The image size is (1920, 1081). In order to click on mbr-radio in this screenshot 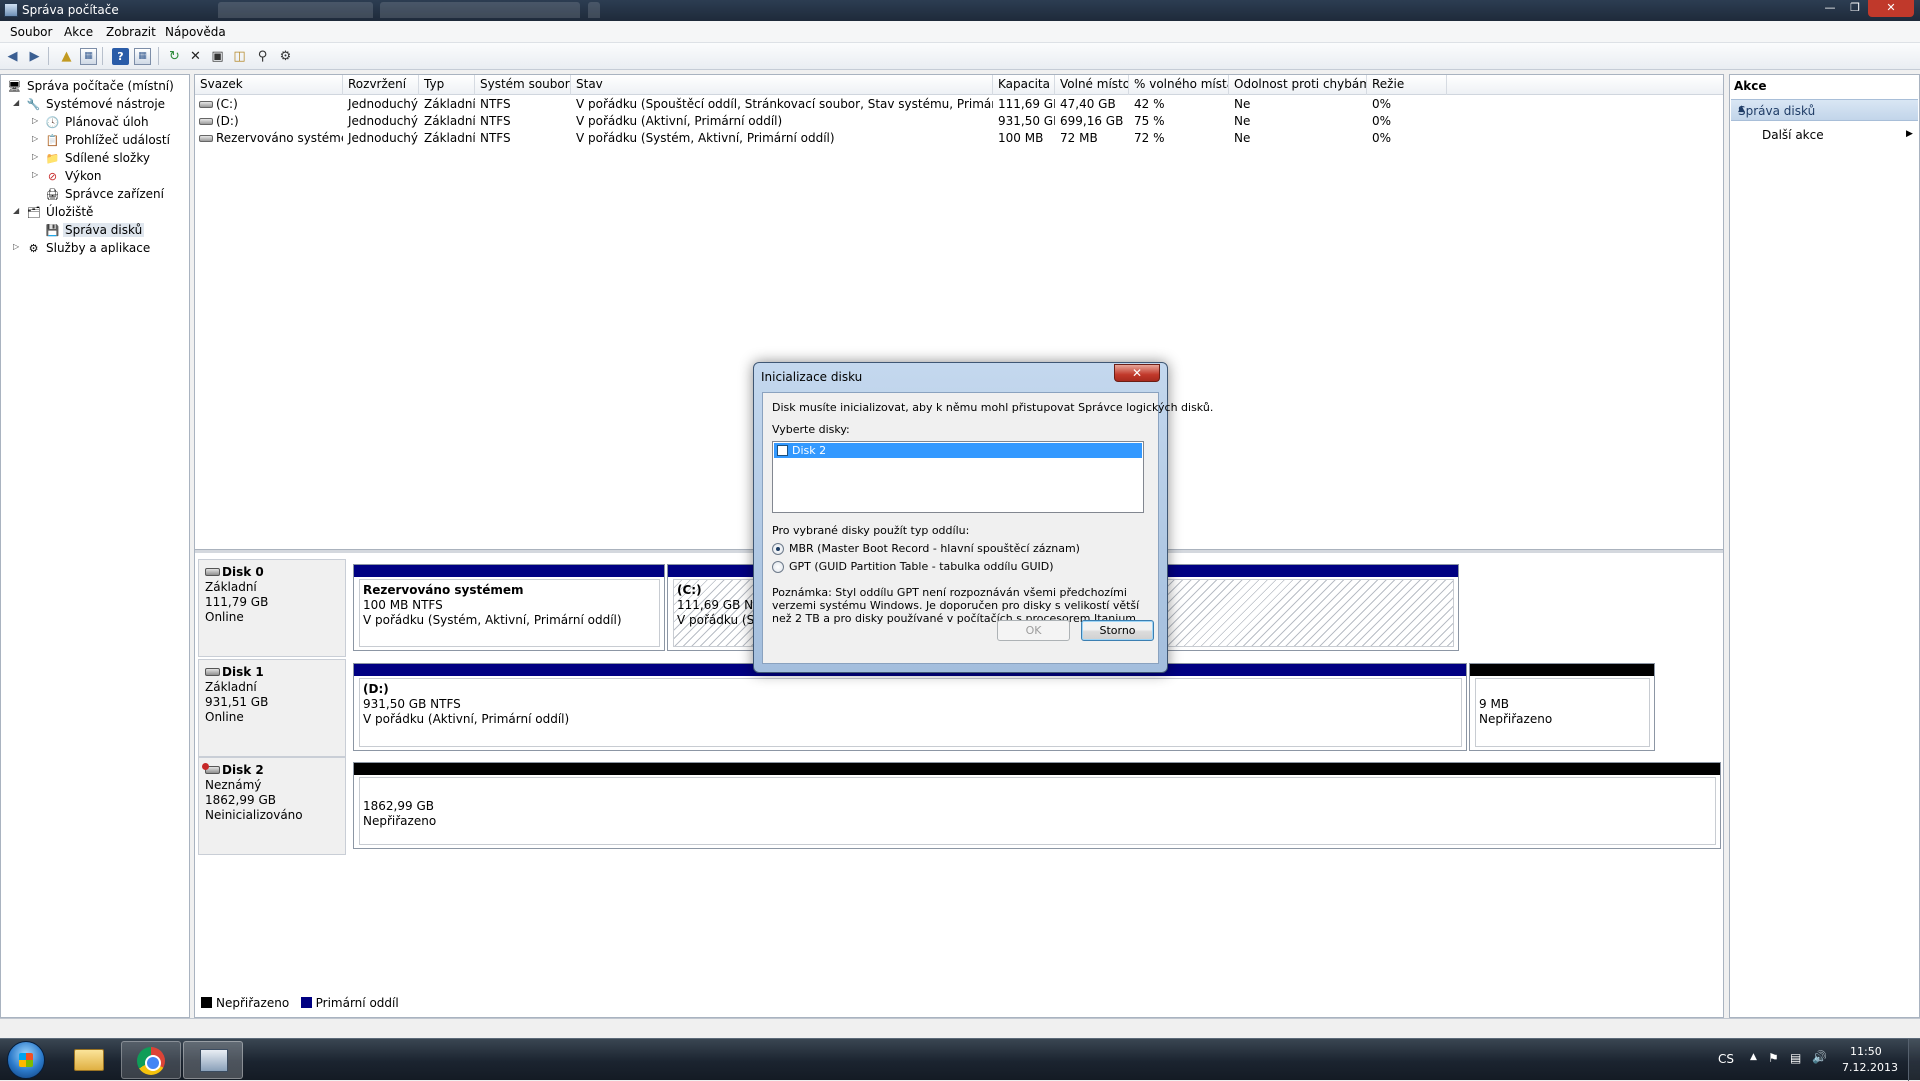, I will do `click(778, 549)`.